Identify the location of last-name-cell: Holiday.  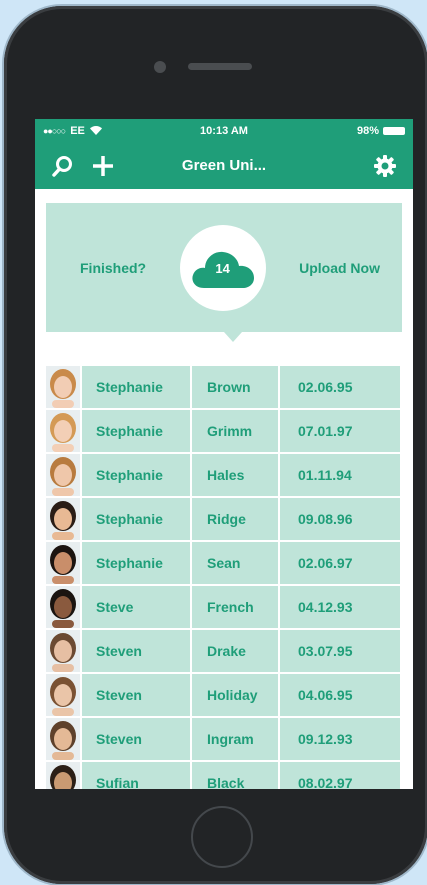
(235, 695).